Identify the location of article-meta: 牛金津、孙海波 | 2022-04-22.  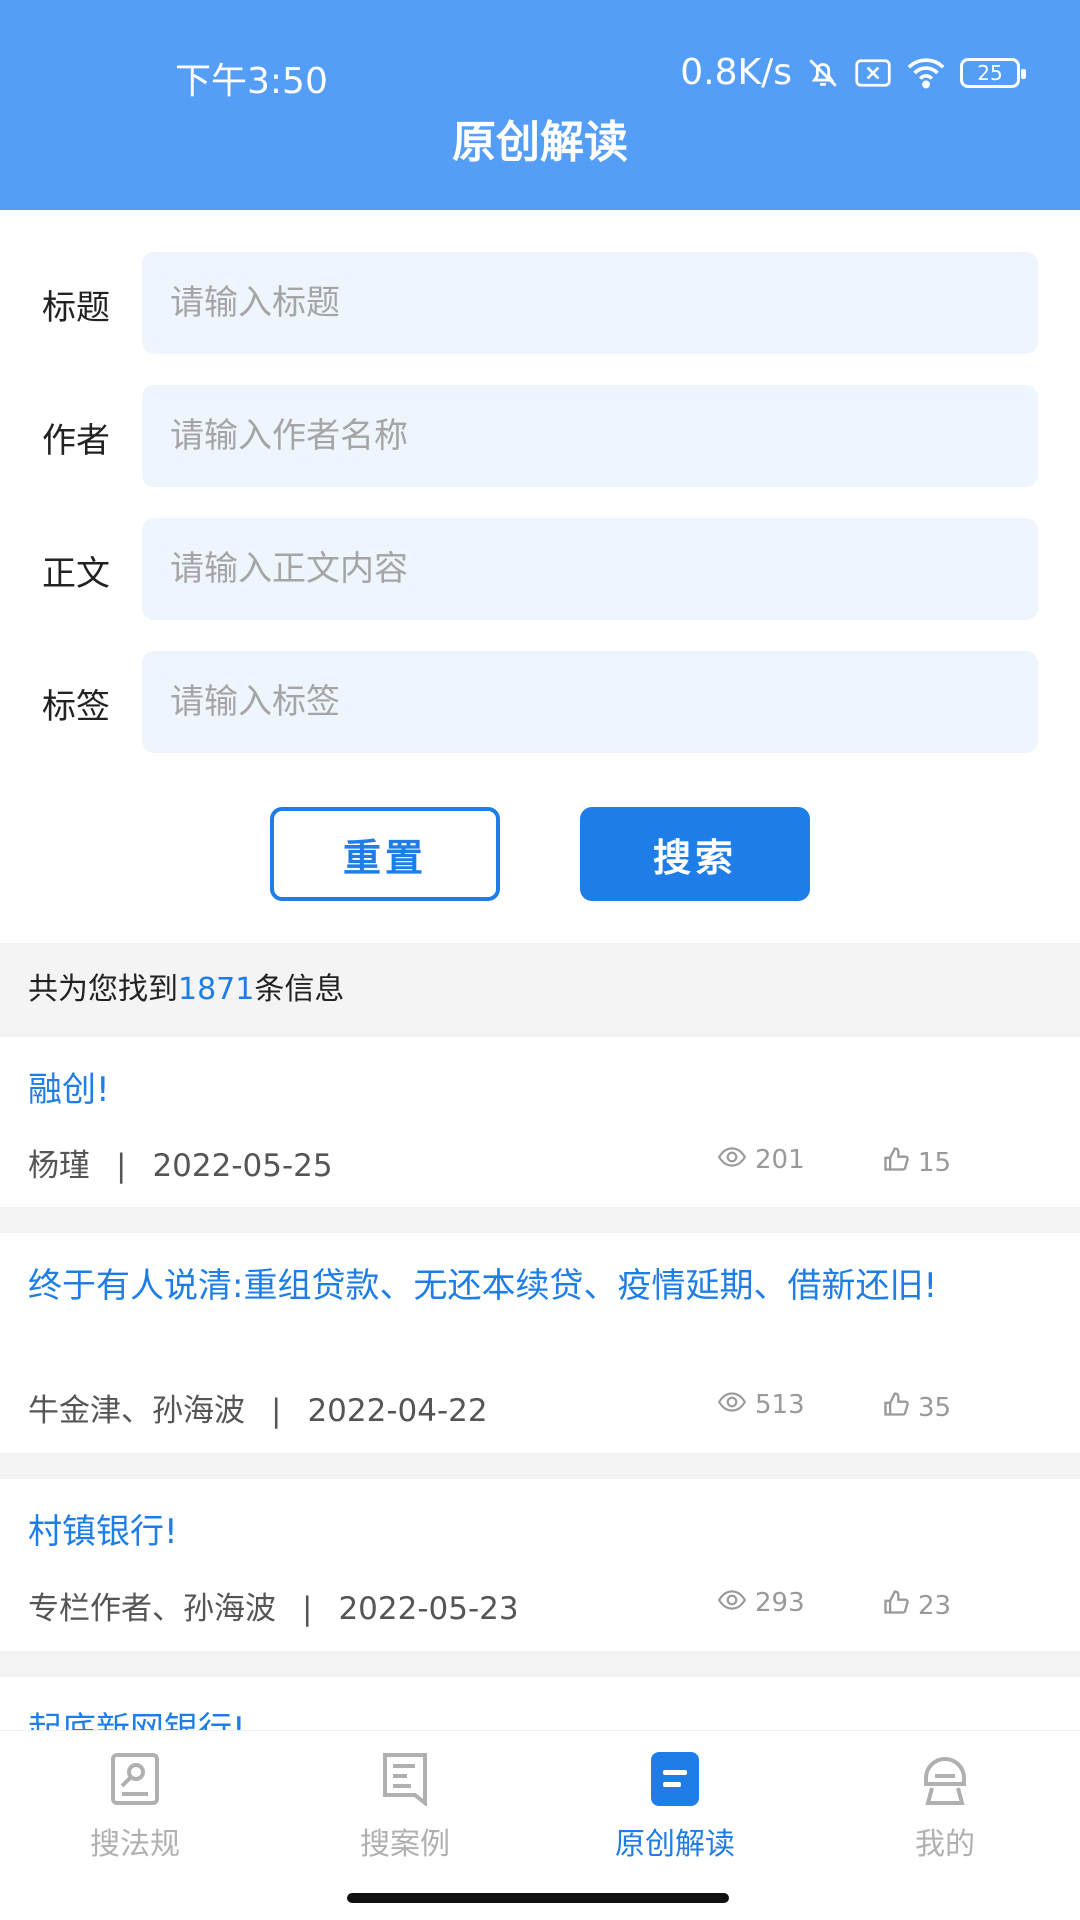
(258, 1407).